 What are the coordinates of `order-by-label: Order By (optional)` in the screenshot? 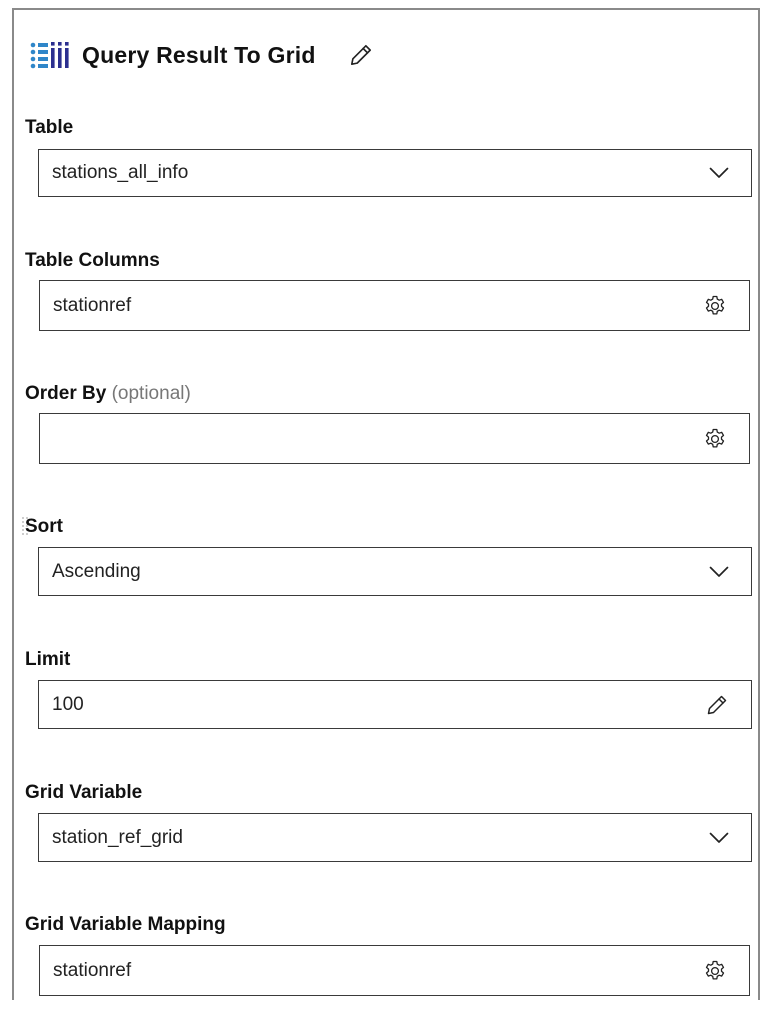 It's located at (108, 393).